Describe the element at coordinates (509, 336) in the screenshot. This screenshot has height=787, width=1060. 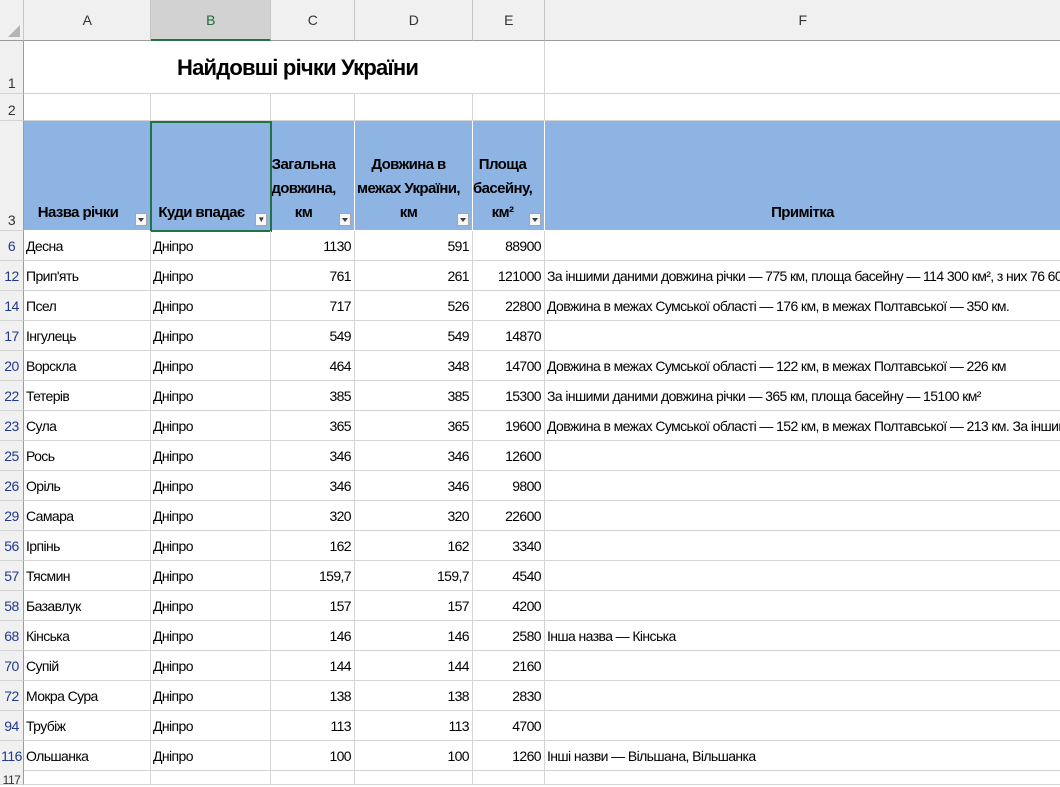
I see `cell-basin-area: 14870` at that location.